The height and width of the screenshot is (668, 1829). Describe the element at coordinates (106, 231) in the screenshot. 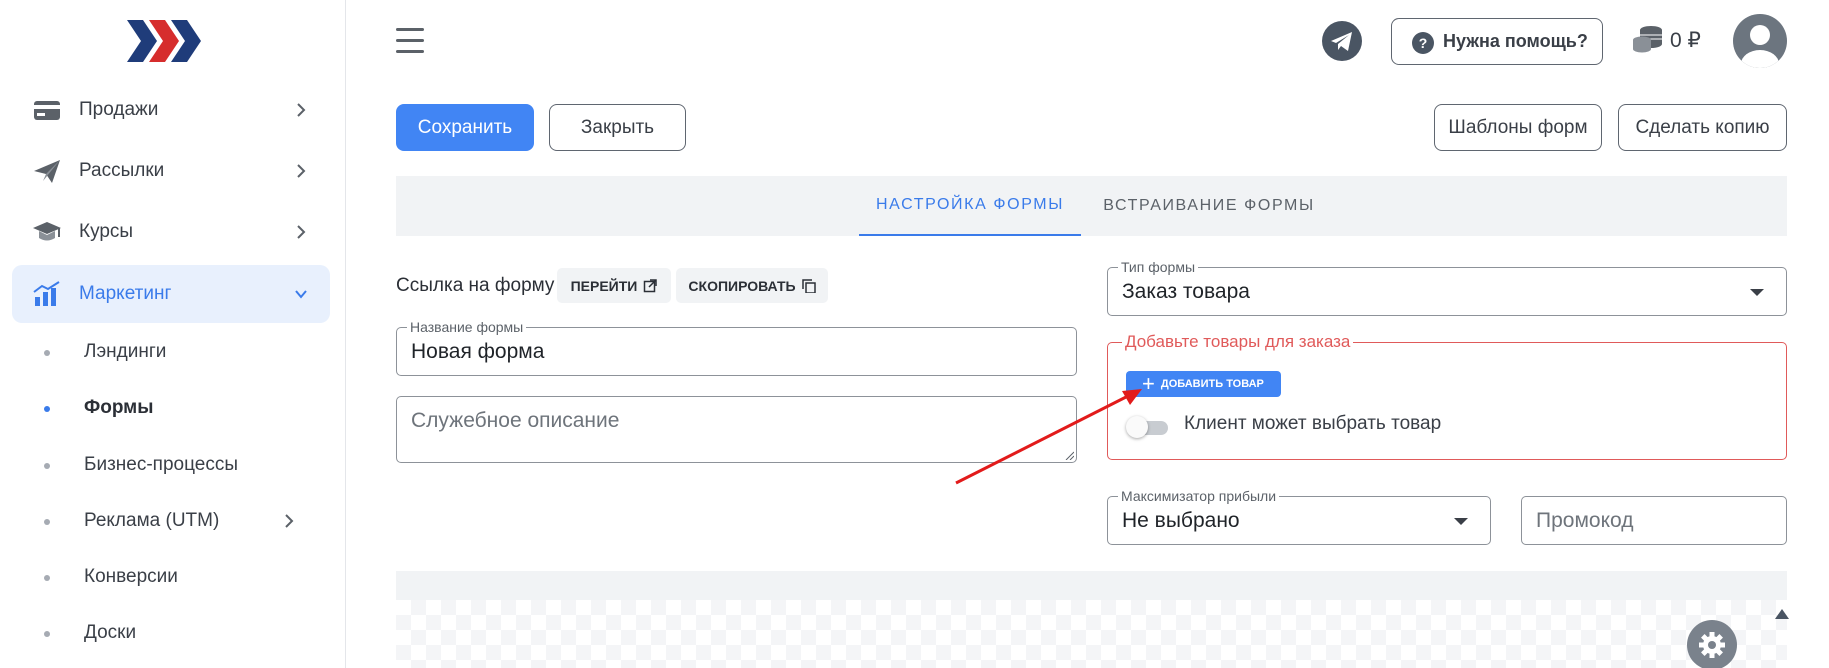

I see `sidebar-item-label: Курсы` at that location.